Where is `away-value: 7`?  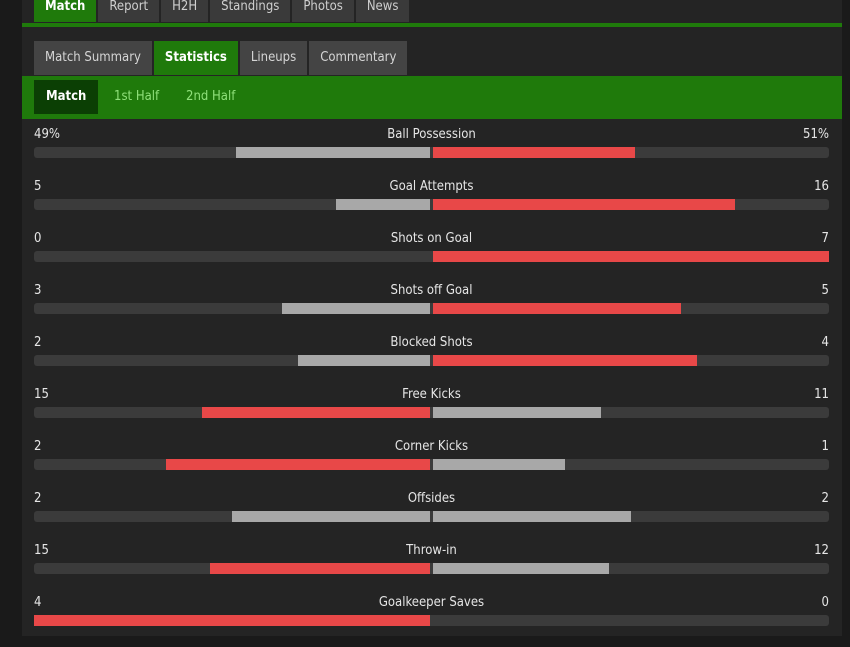
away-value: 7 is located at coordinates (825, 238).